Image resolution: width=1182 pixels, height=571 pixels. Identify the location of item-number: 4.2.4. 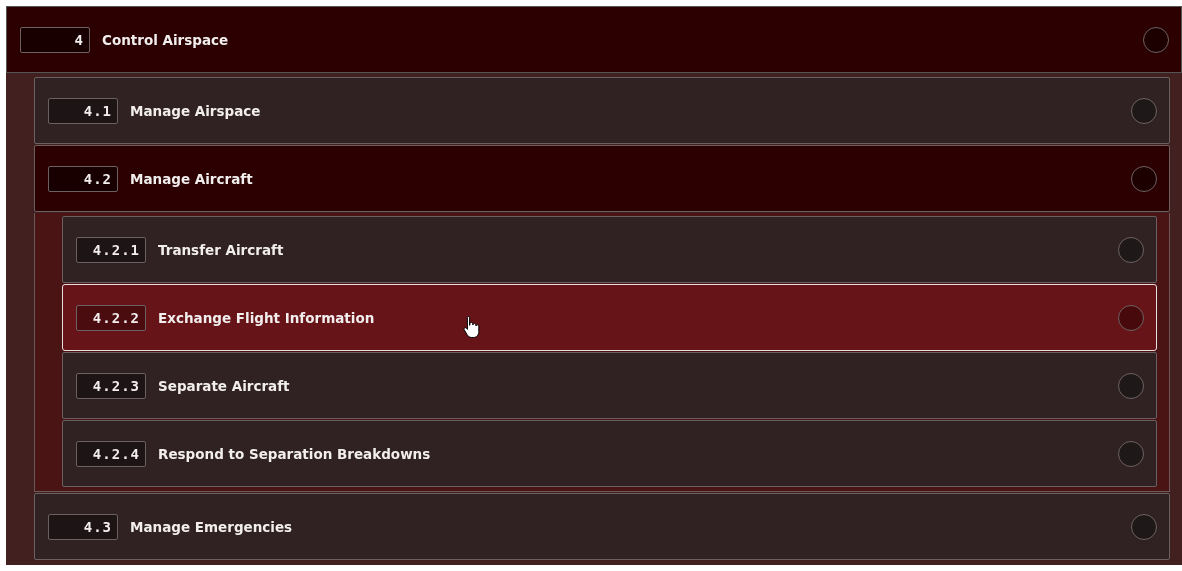
(111, 453).